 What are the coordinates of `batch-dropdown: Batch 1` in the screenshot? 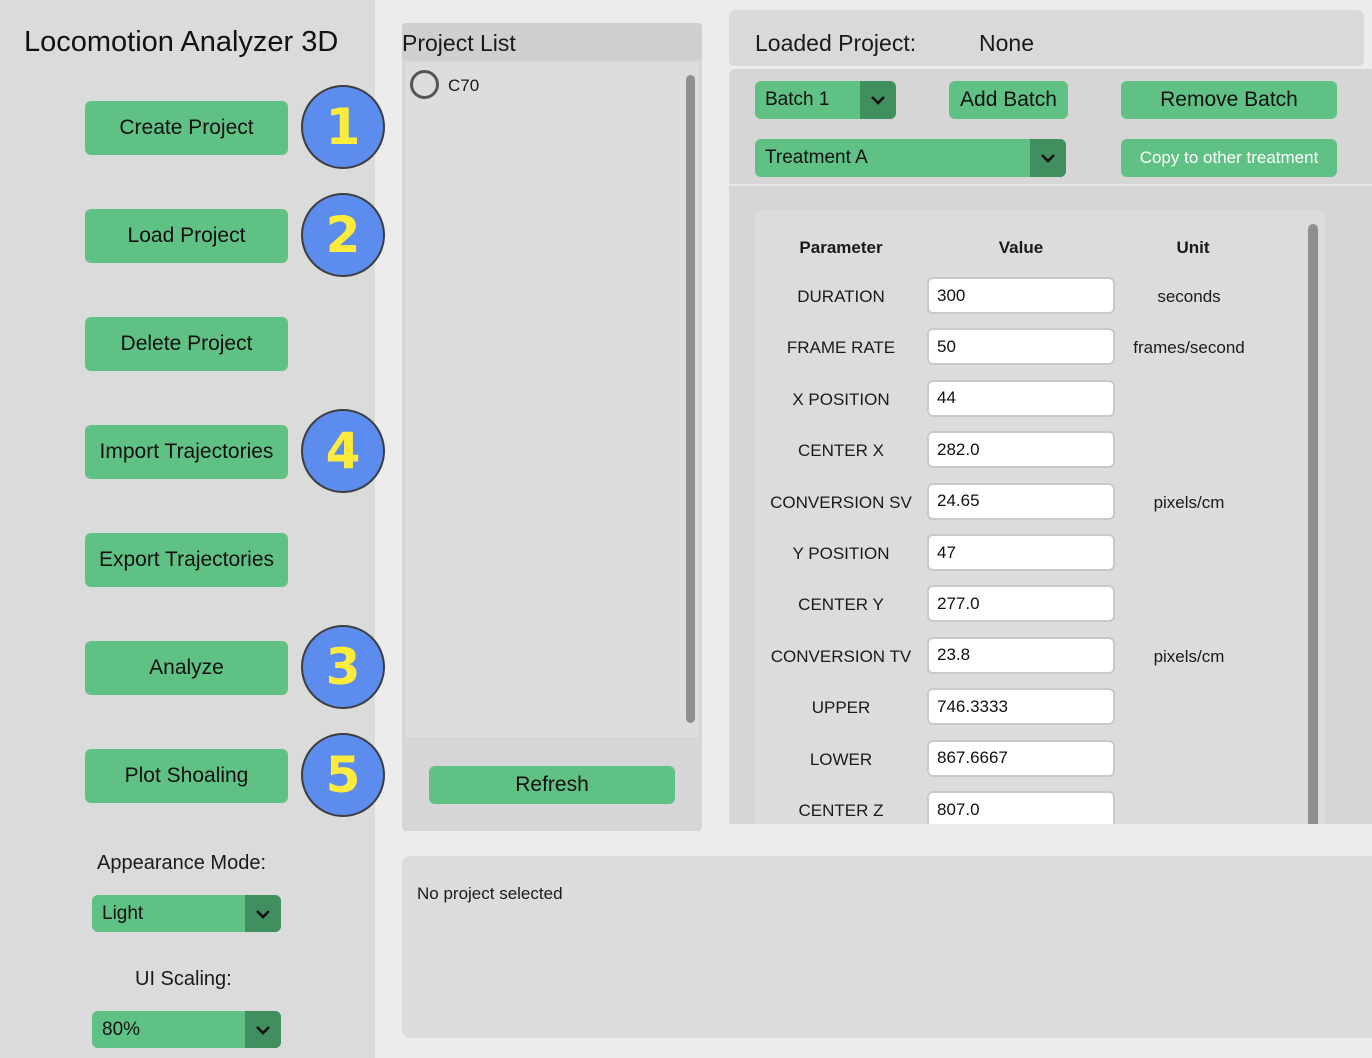 It's located at (825, 100).